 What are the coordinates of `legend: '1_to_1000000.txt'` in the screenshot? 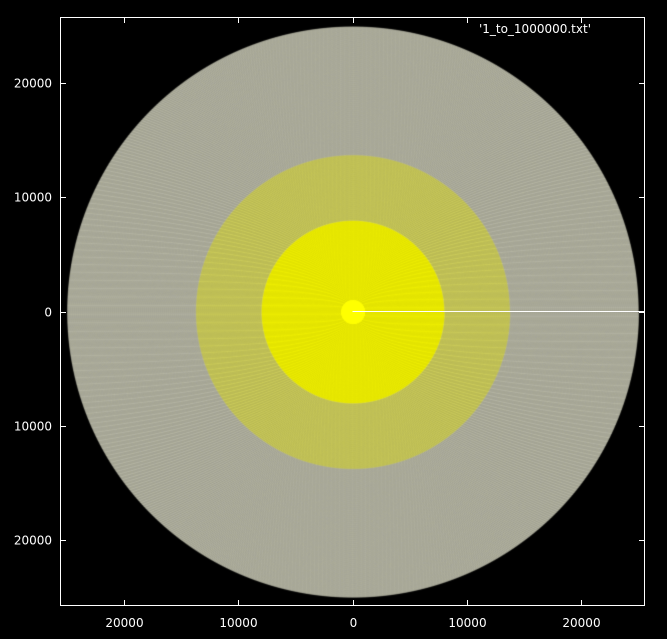 It's located at (535, 29).